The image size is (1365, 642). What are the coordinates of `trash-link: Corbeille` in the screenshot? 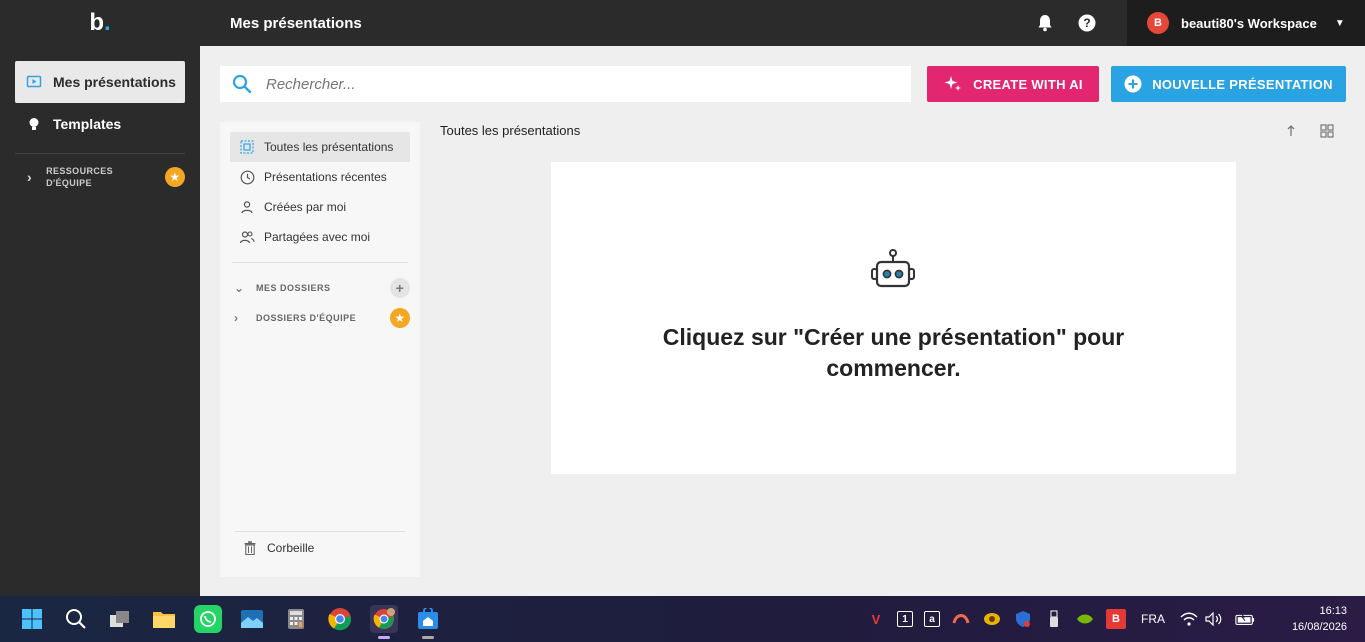 It's located at (279, 548).